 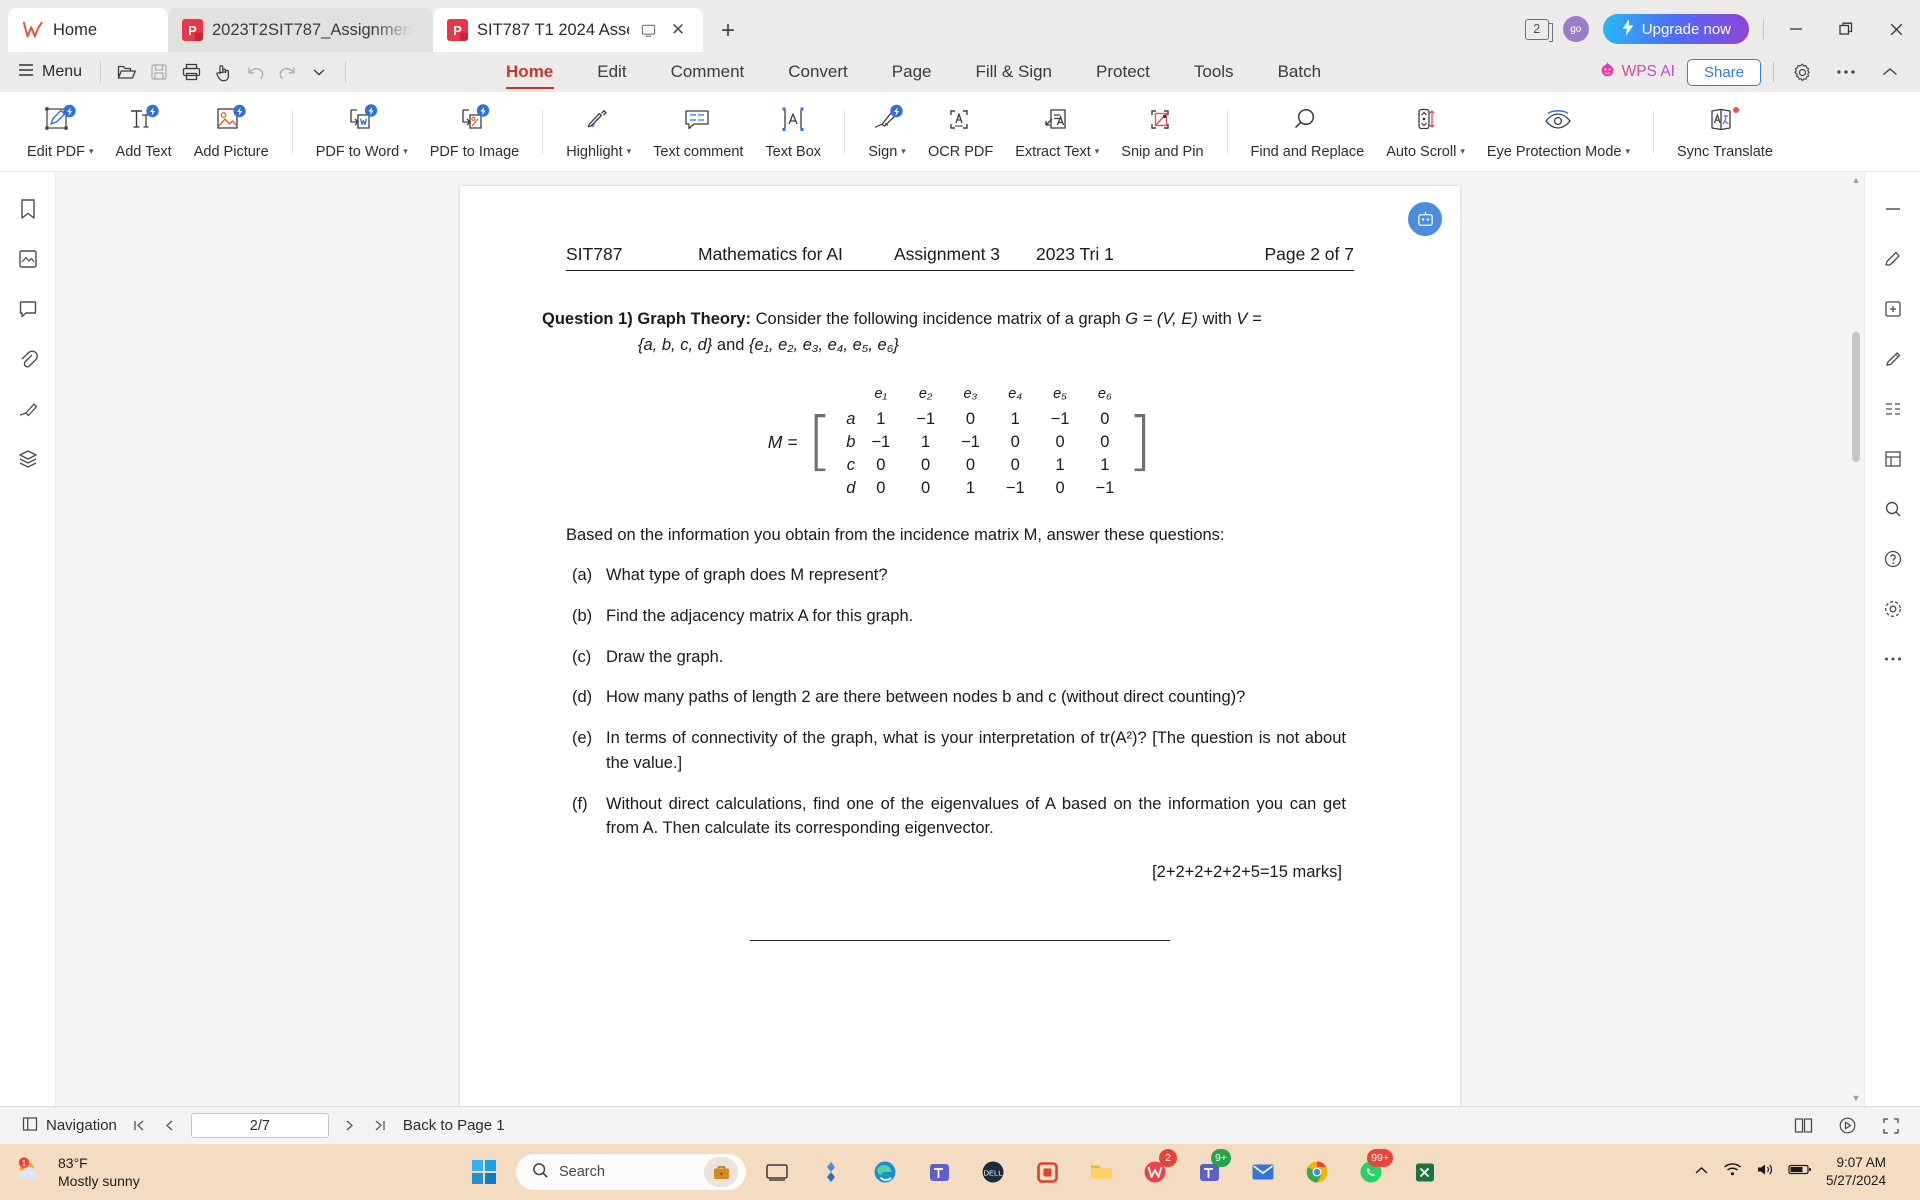 I want to click on tab-comment: Comment, so click(x=708, y=72).